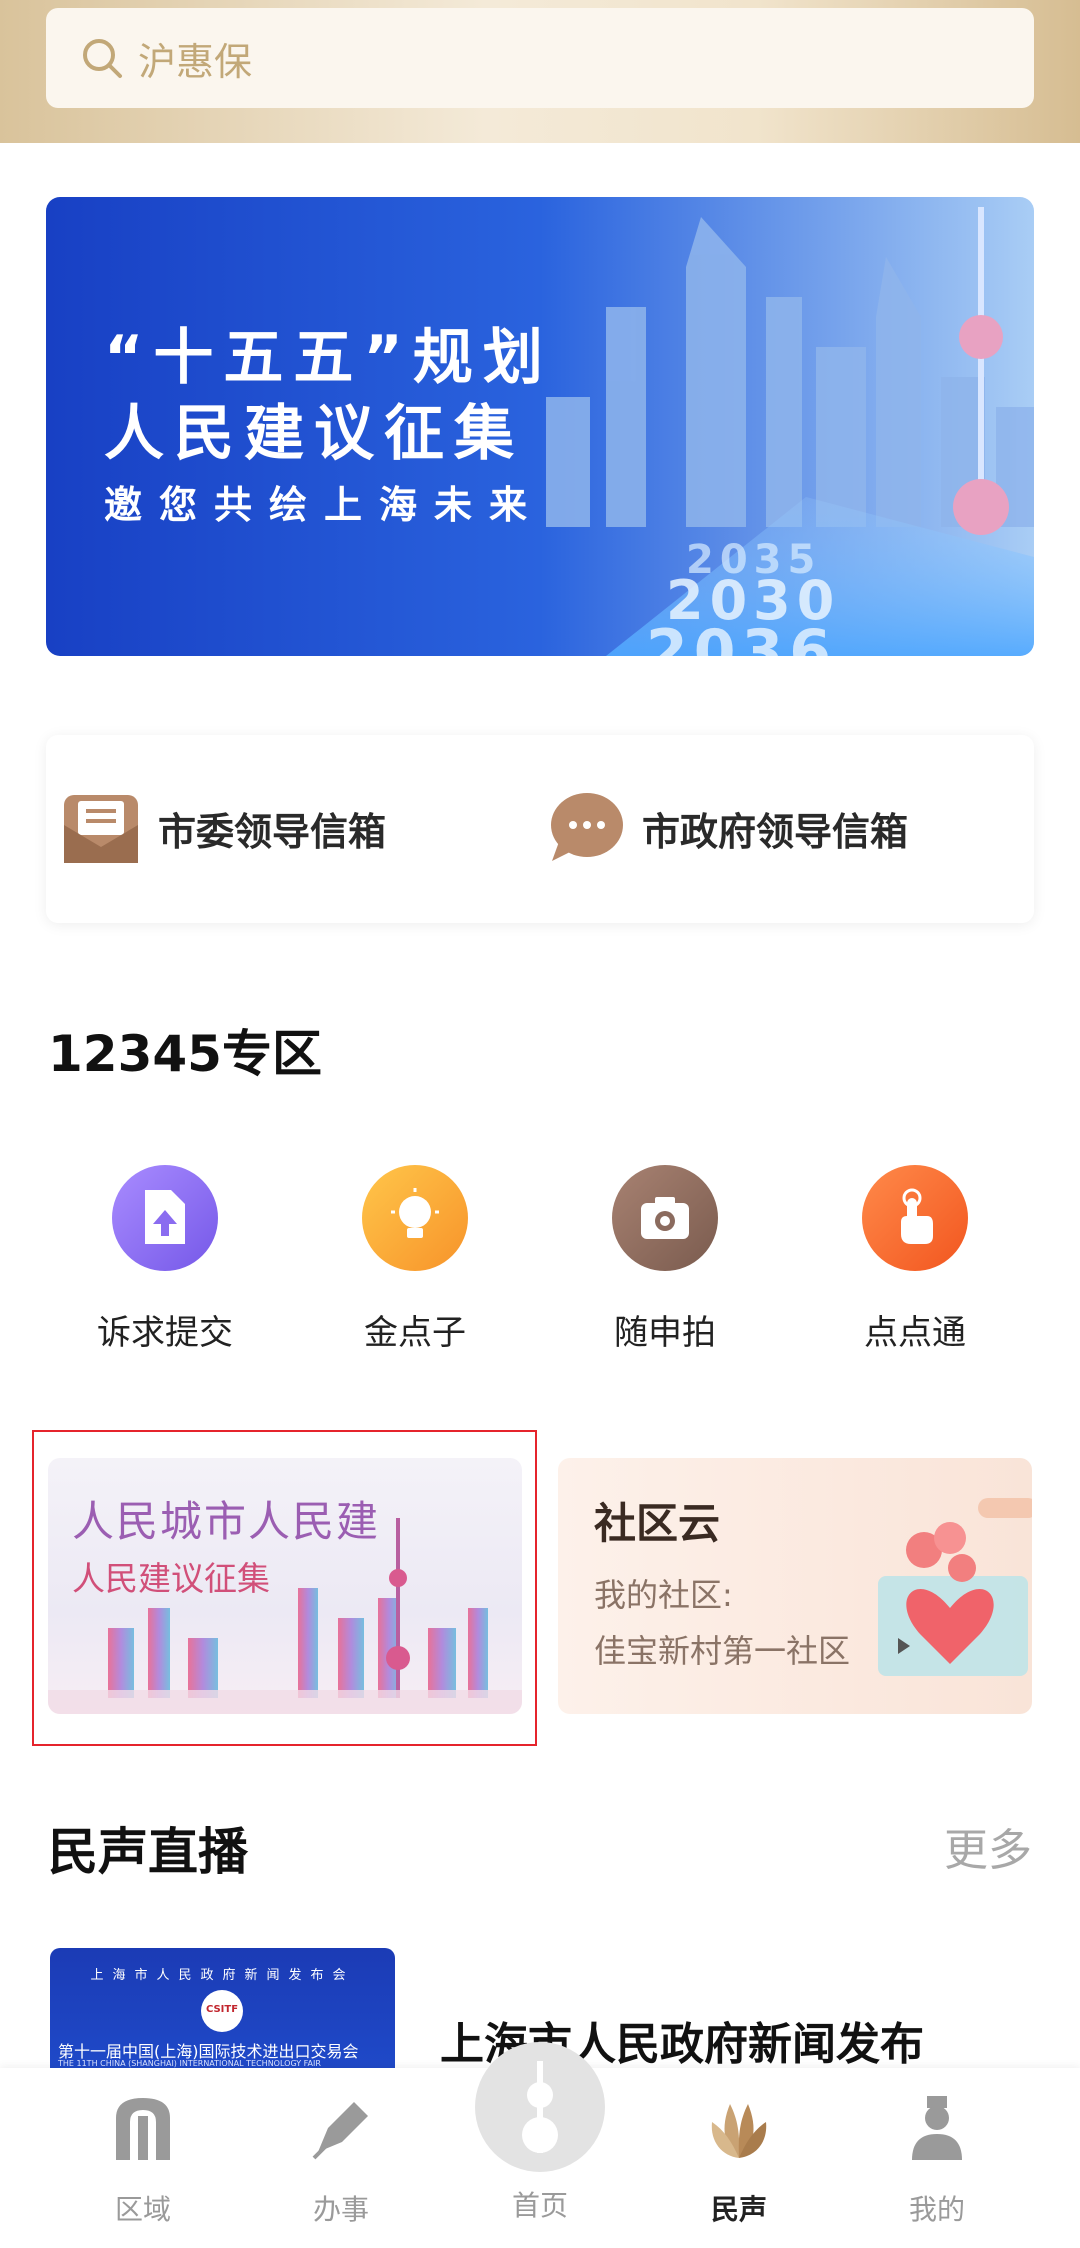  Describe the element at coordinates (739, 2131) in the screenshot. I see `magnolia-icon` at that location.